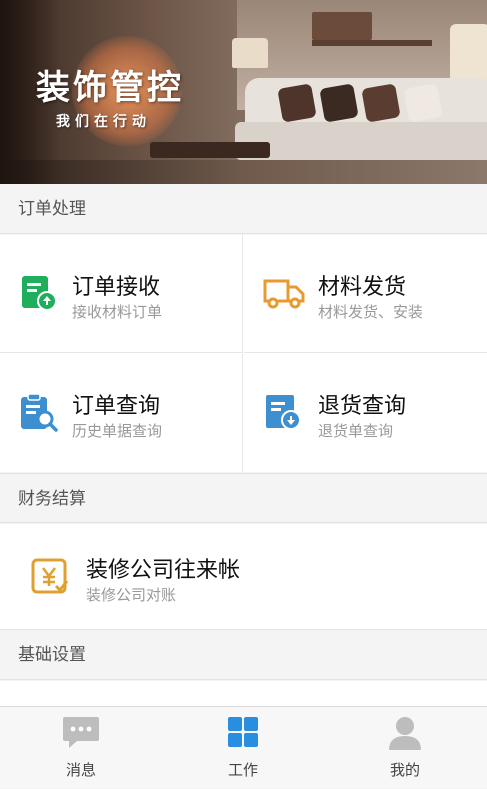  Describe the element at coordinates (116, 406) in the screenshot. I see `order-query-title: 订单查询` at that location.